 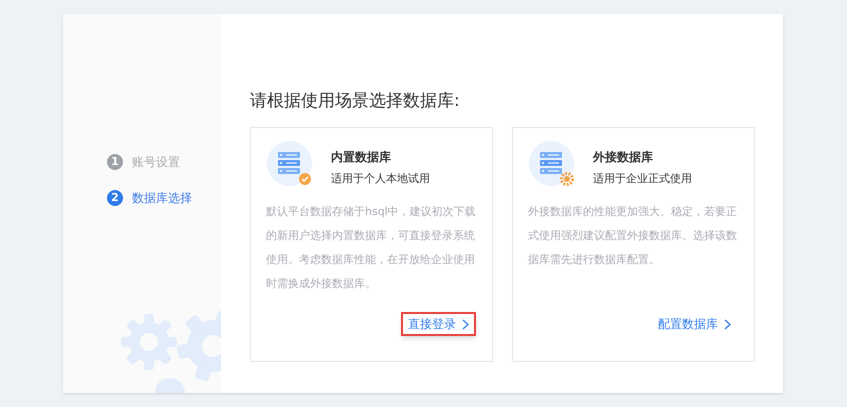 I want to click on page-heading: 请根据使用场景选择数据库:, so click(x=355, y=101).